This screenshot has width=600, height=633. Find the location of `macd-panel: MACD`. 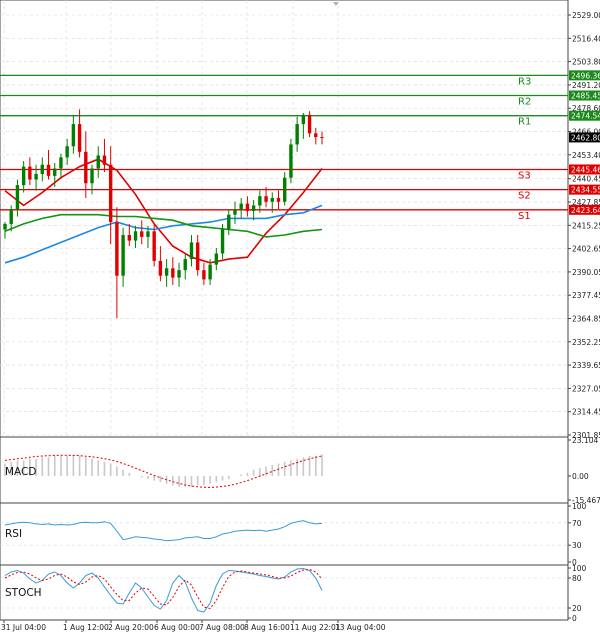

macd-panel: MACD is located at coordinates (284, 470).